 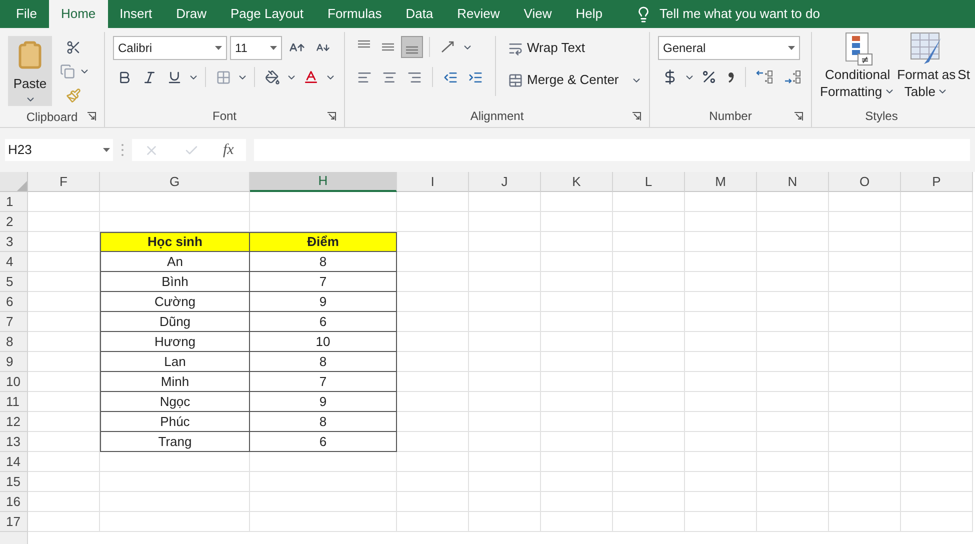 What do you see at coordinates (505, 182) in the screenshot?
I see `column-header: J` at bounding box center [505, 182].